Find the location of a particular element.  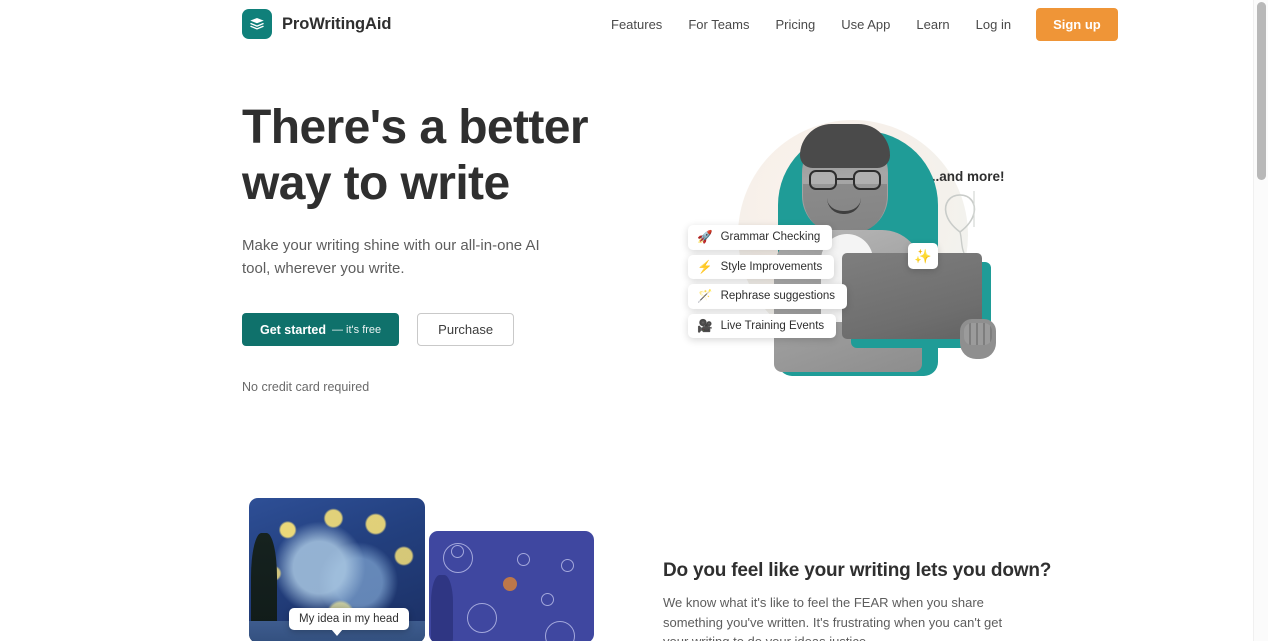

nav-item-pricing: Pricing is located at coordinates (795, 24).